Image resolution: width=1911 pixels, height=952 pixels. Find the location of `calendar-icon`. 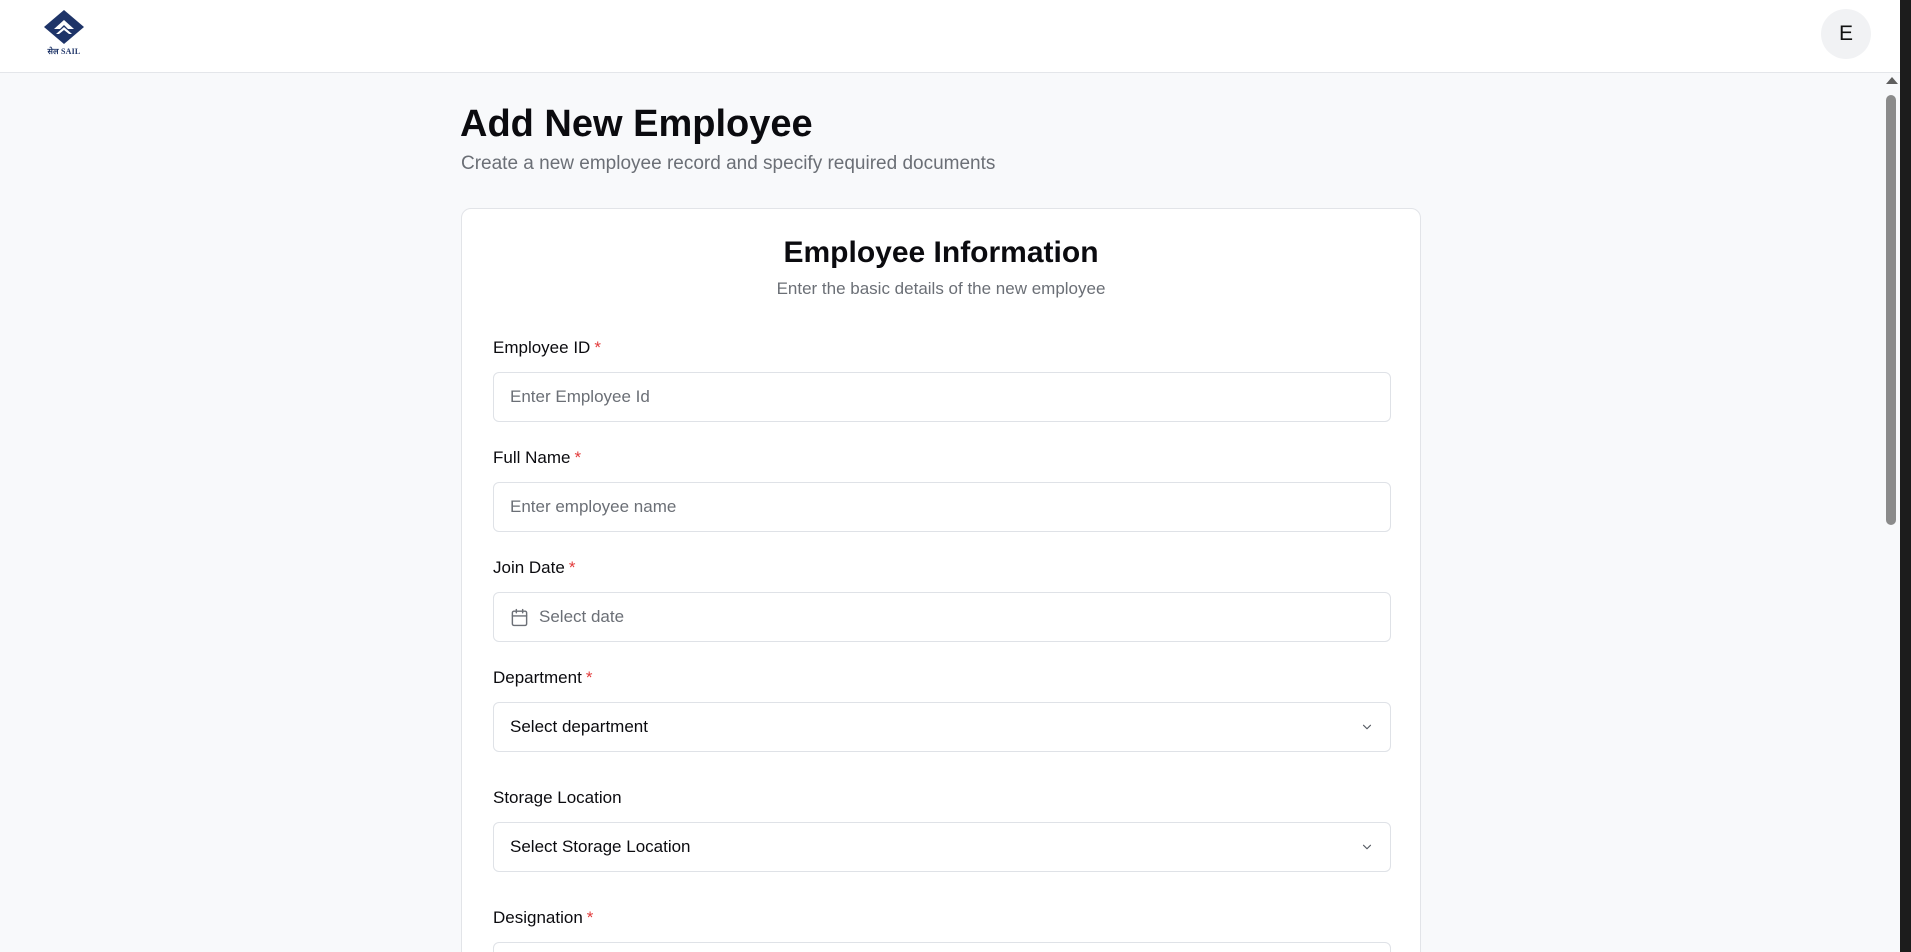

calendar-icon is located at coordinates (519, 617).